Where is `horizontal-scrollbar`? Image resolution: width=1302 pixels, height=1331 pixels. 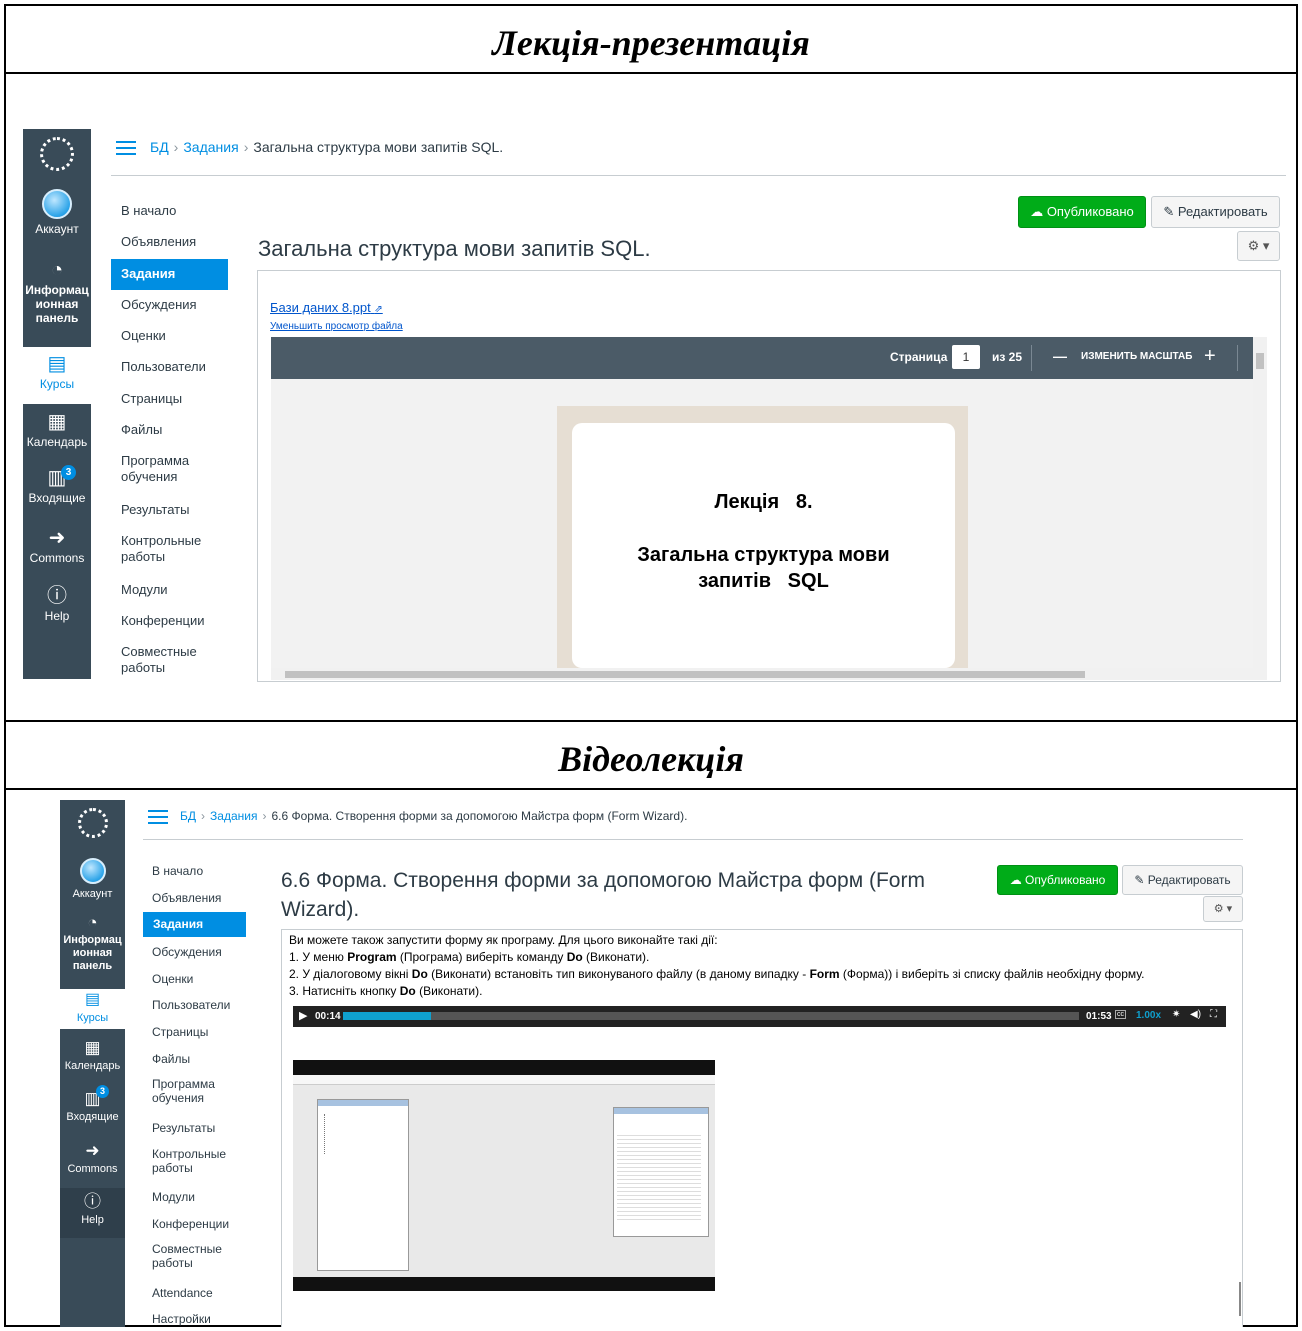
horizontal-scrollbar is located at coordinates (762, 674).